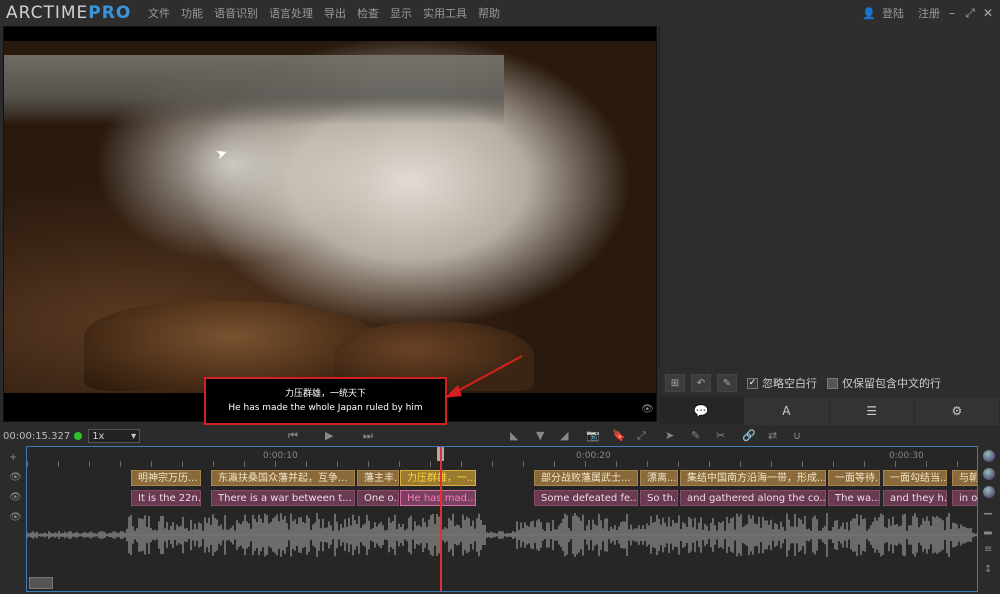 The height and width of the screenshot is (594, 1000). I want to click on magnet-icon: ∪, so click(797, 435).